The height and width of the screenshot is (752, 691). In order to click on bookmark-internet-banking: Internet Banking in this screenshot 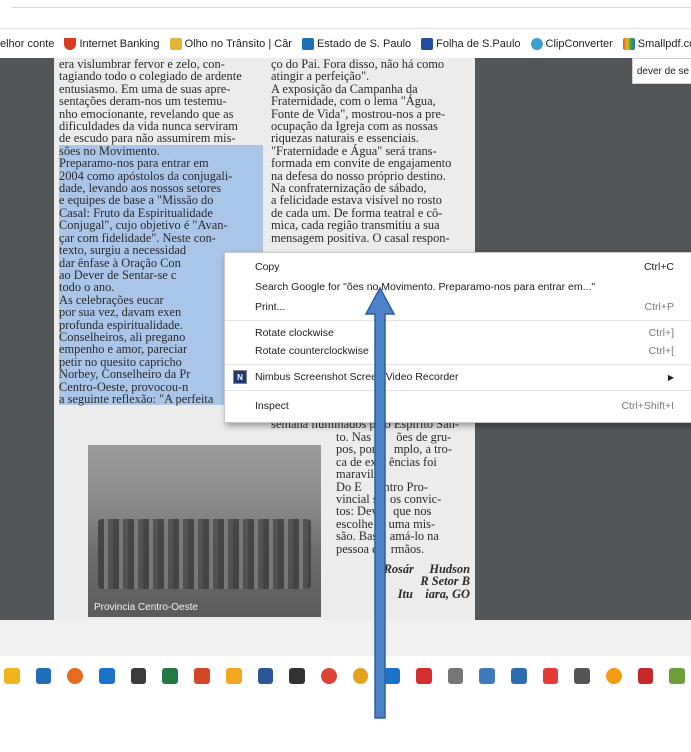, I will do `click(112, 44)`.